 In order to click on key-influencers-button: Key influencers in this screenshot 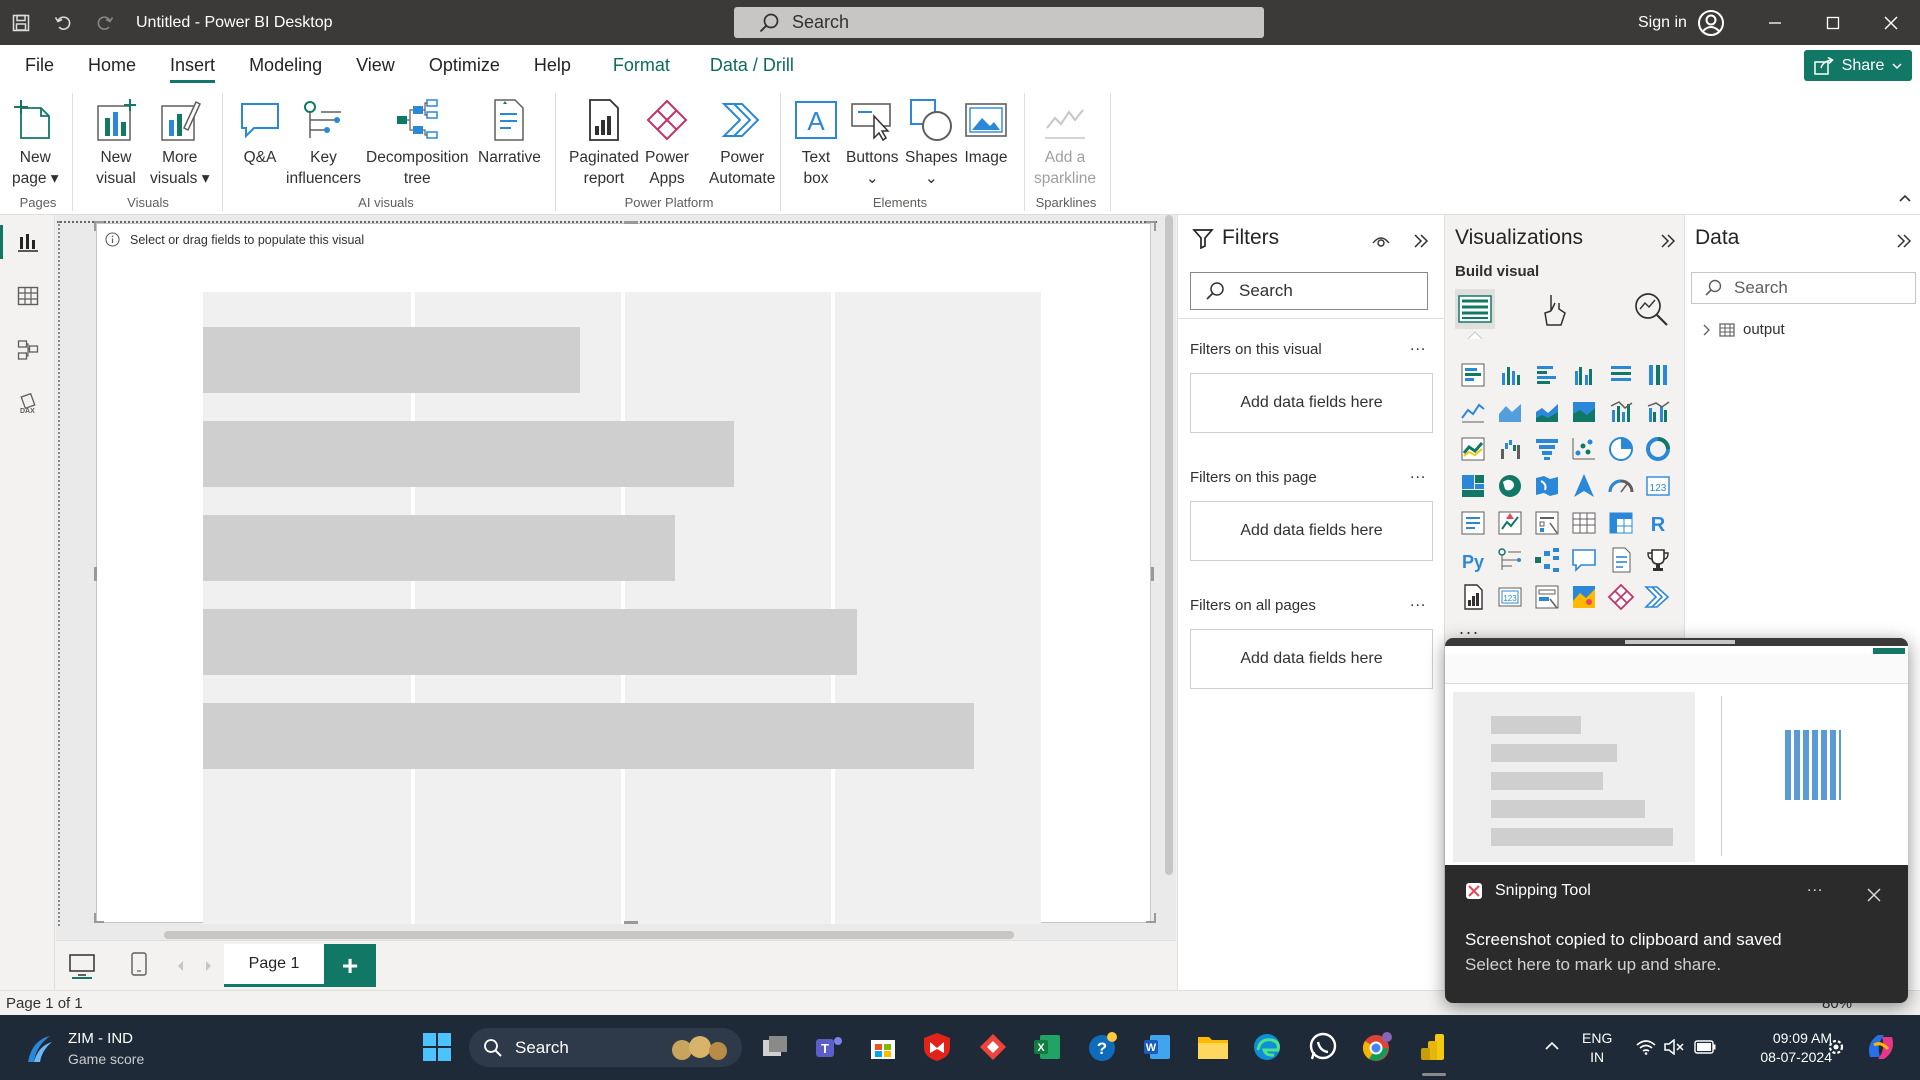, I will do `click(323, 143)`.